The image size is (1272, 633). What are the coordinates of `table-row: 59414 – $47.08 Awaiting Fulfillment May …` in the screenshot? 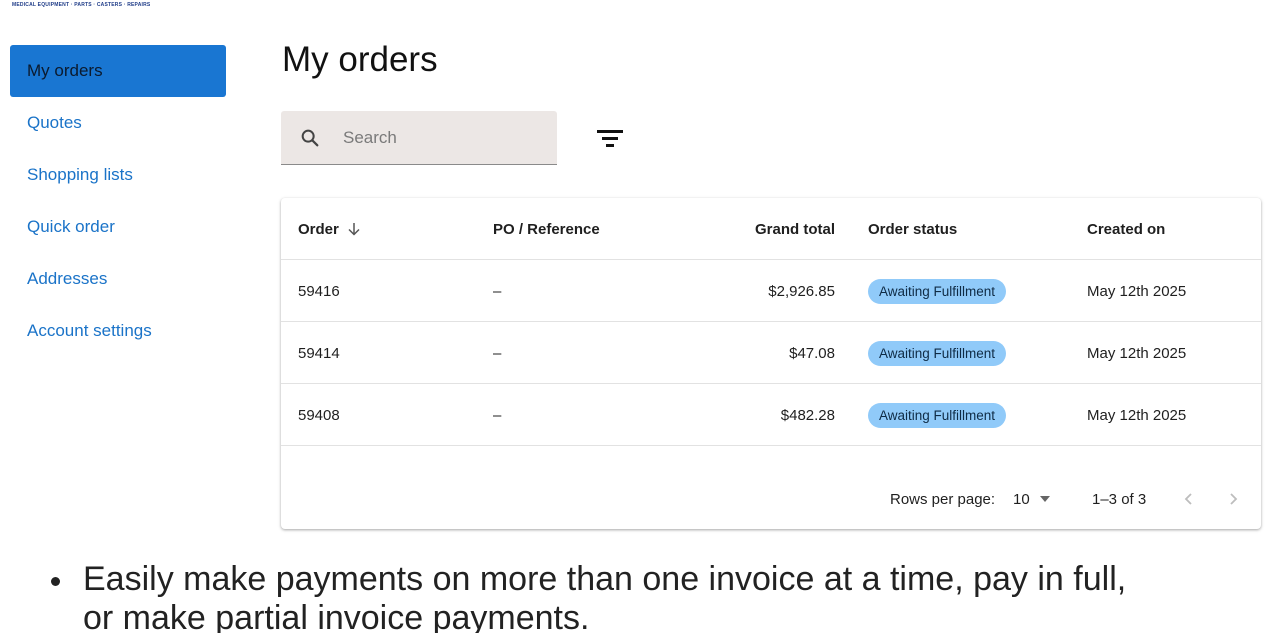 It's located at (771, 353).